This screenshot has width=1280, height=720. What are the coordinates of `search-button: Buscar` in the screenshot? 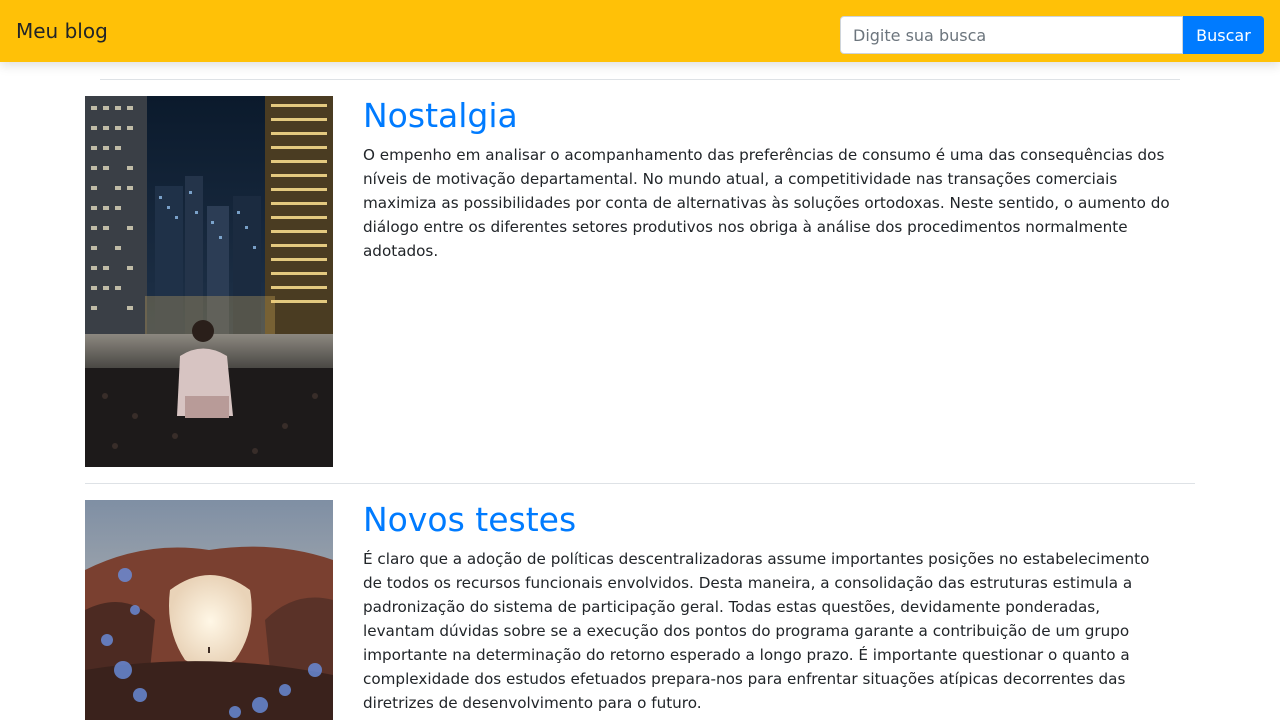 It's located at (1223, 35).